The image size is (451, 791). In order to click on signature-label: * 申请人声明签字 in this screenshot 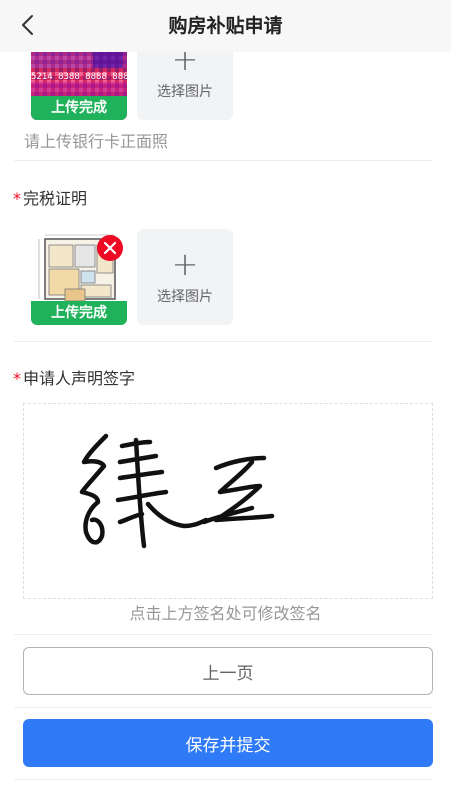, I will do `click(74, 377)`.